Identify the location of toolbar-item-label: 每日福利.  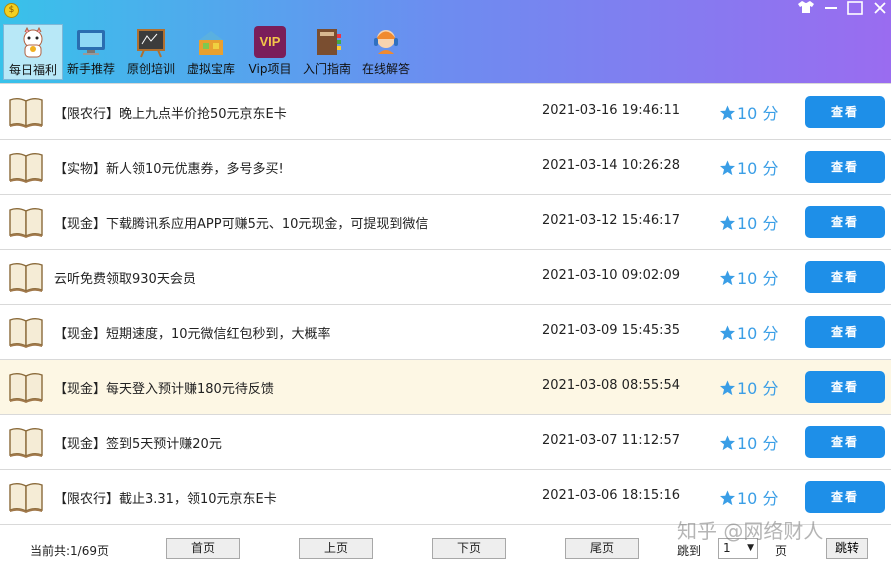
(32, 70).